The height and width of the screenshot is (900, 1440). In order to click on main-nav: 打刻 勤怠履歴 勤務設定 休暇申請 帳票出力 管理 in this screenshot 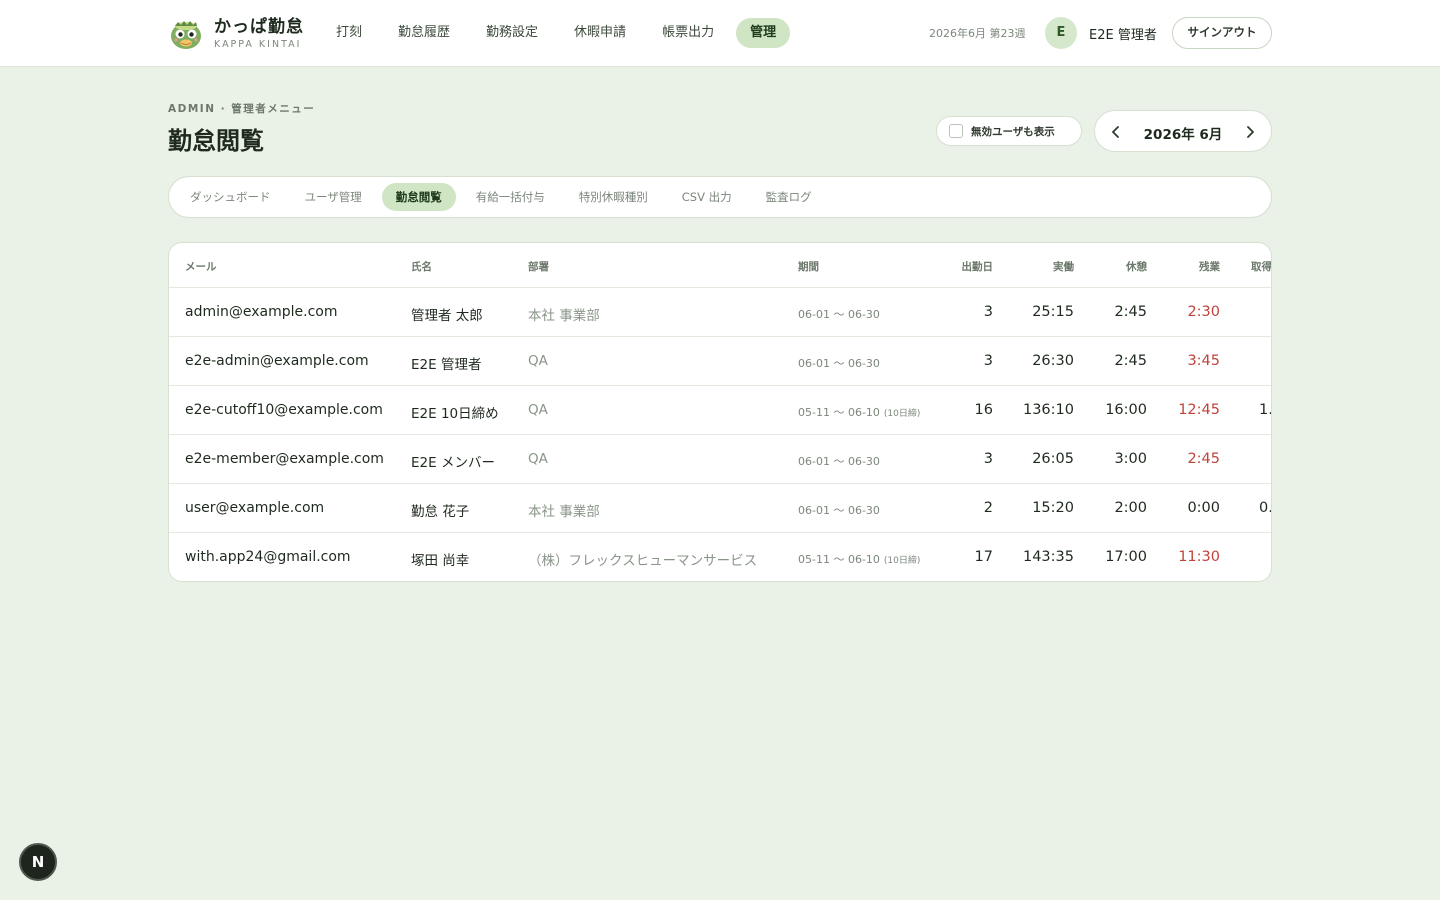, I will do `click(560, 33)`.